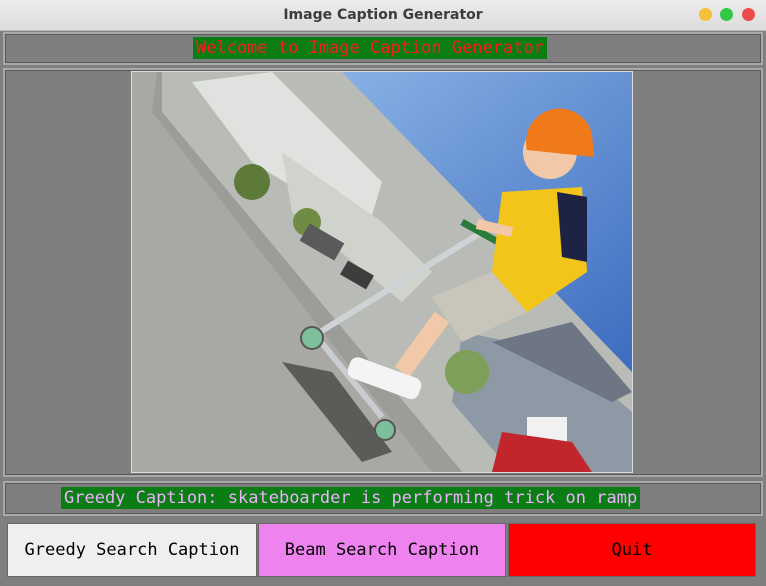  I want to click on greedy-search-button: Greedy Search Caption, so click(132, 550).